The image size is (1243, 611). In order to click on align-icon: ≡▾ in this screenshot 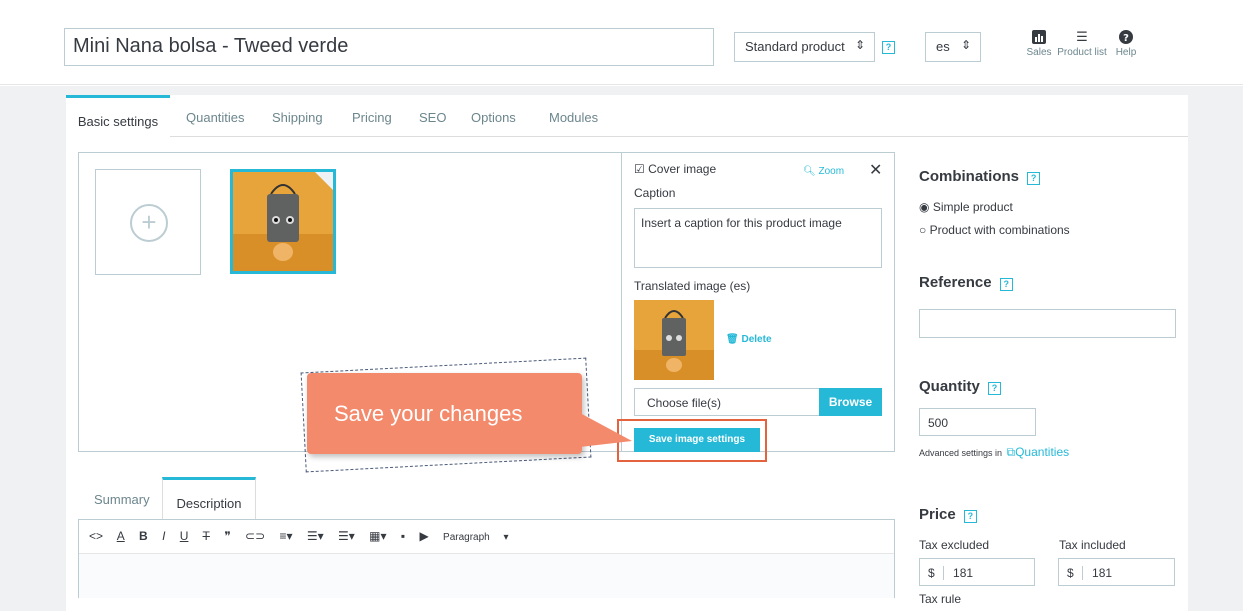, I will do `click(286, 536)`.